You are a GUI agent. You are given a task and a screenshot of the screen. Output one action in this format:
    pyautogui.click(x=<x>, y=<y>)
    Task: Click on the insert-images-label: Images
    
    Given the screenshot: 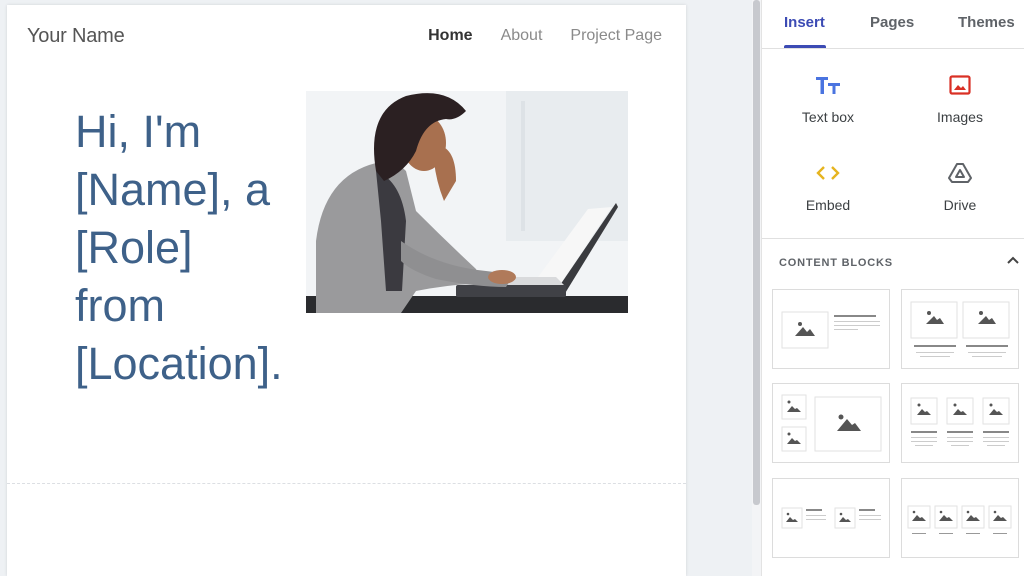 What is the action you would take?
    pyautogui.click(x=960, y=117)
    